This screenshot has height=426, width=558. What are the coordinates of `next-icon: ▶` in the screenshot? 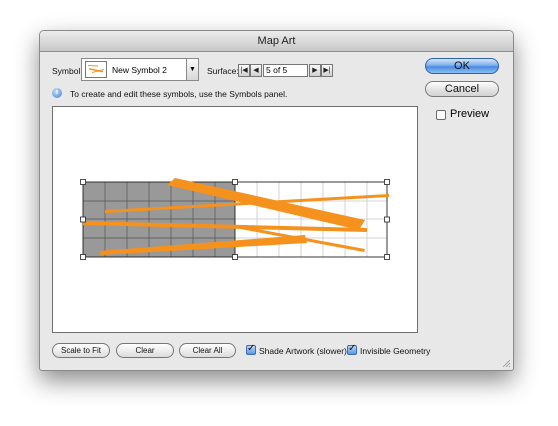 It's located at (315, 70).